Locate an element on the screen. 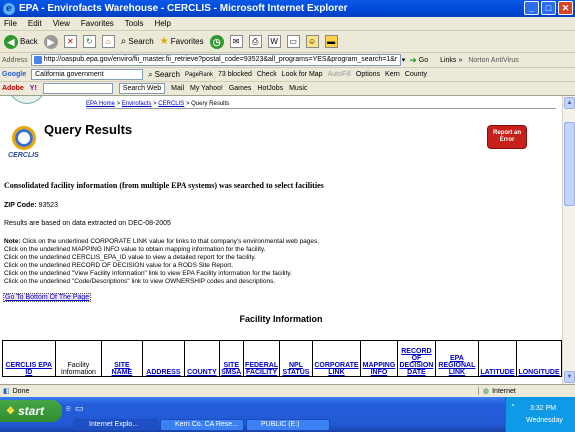  col-federal-facility: FEDERAL FACILITY is located at coordinates (261, 358).